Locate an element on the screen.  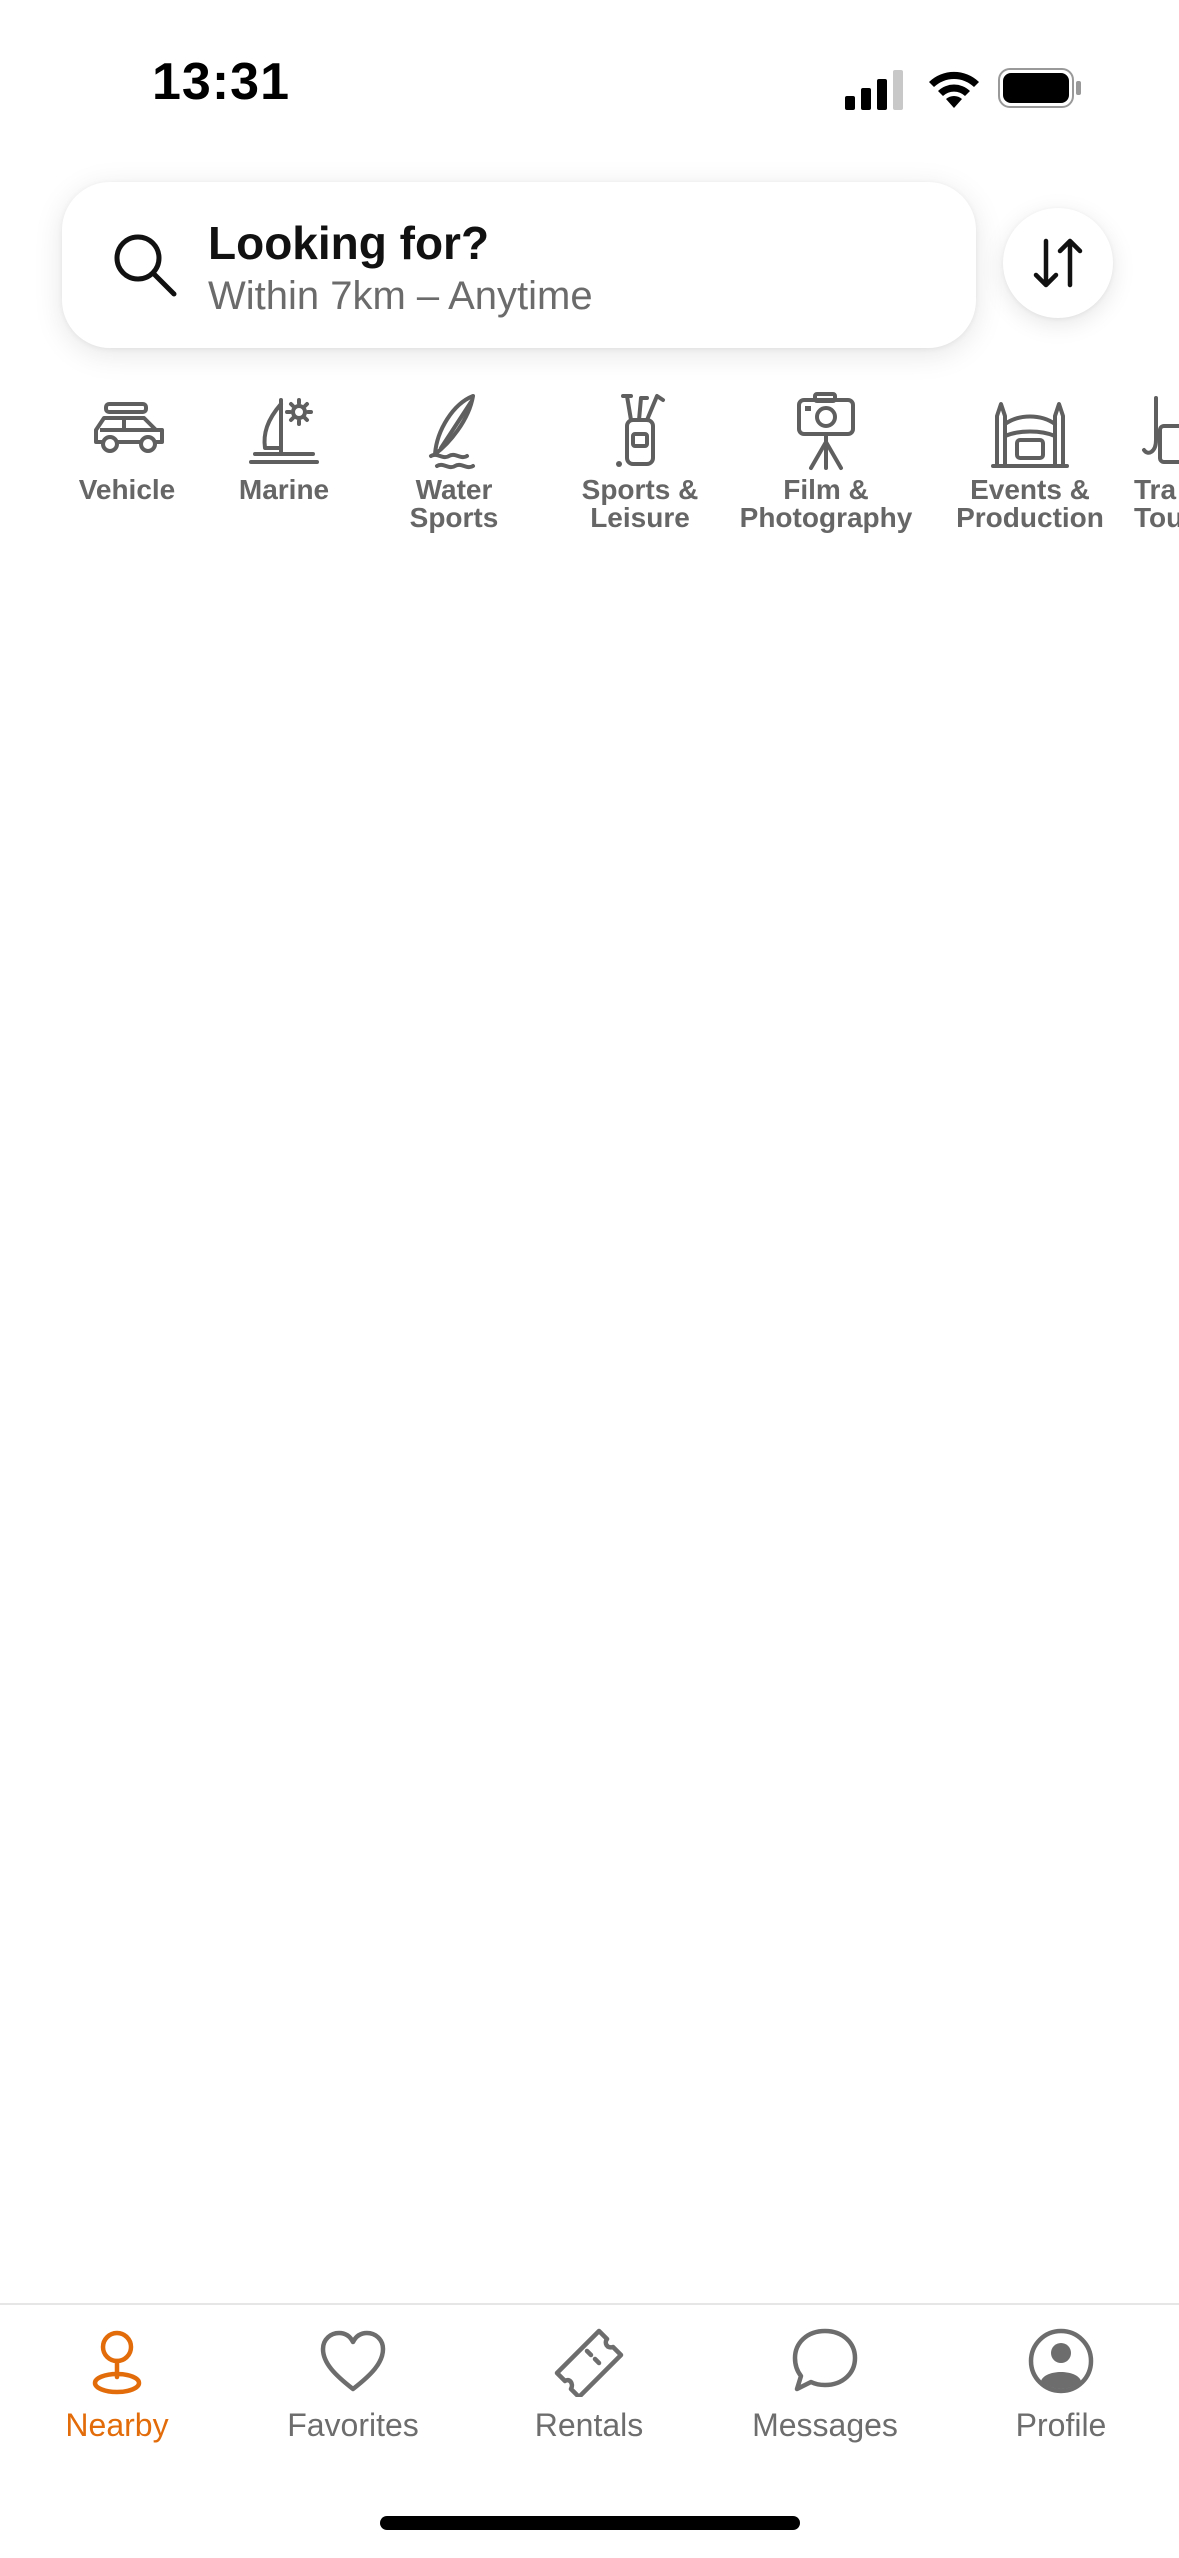
category-film-photography: Film & Photography is located at coordinates (826, 461).